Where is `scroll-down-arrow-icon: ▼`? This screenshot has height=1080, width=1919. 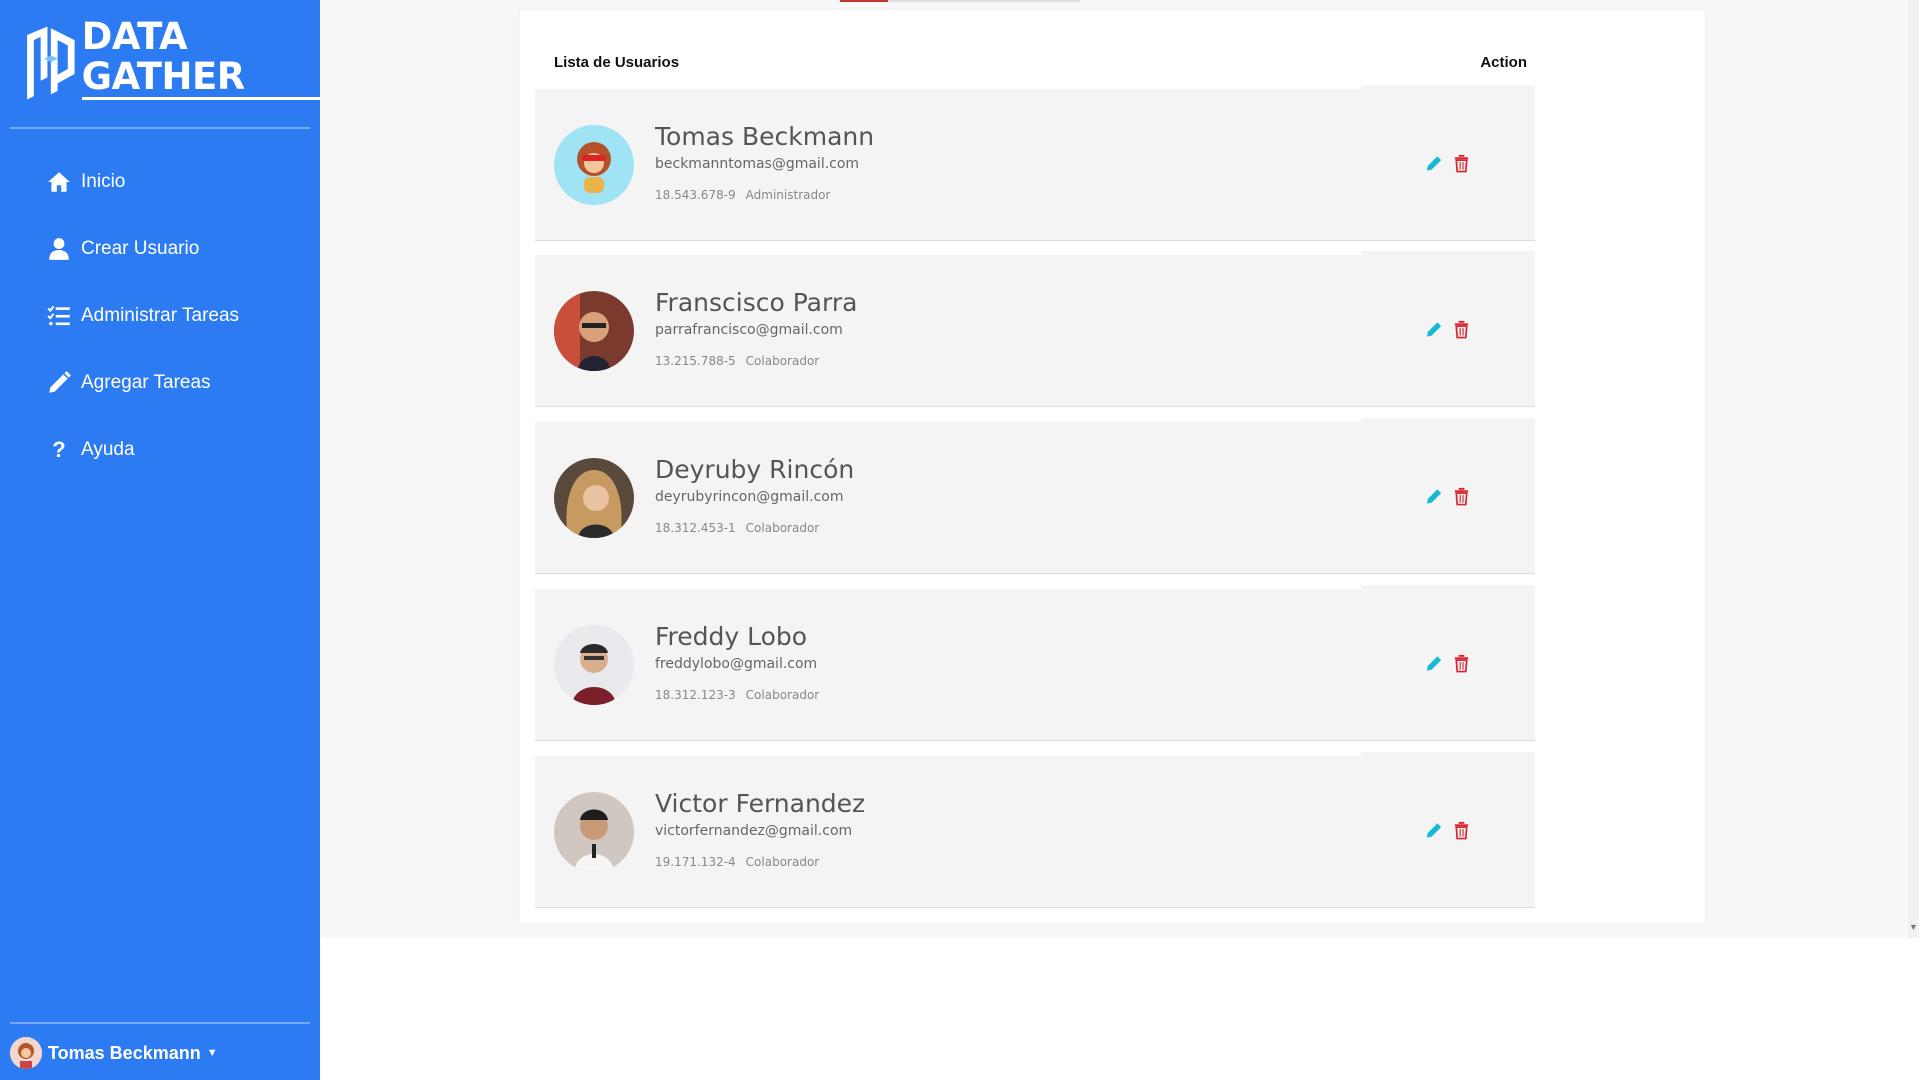
scroll-down-arrow-icon: ▼ is located at coordinates (1913, 929).